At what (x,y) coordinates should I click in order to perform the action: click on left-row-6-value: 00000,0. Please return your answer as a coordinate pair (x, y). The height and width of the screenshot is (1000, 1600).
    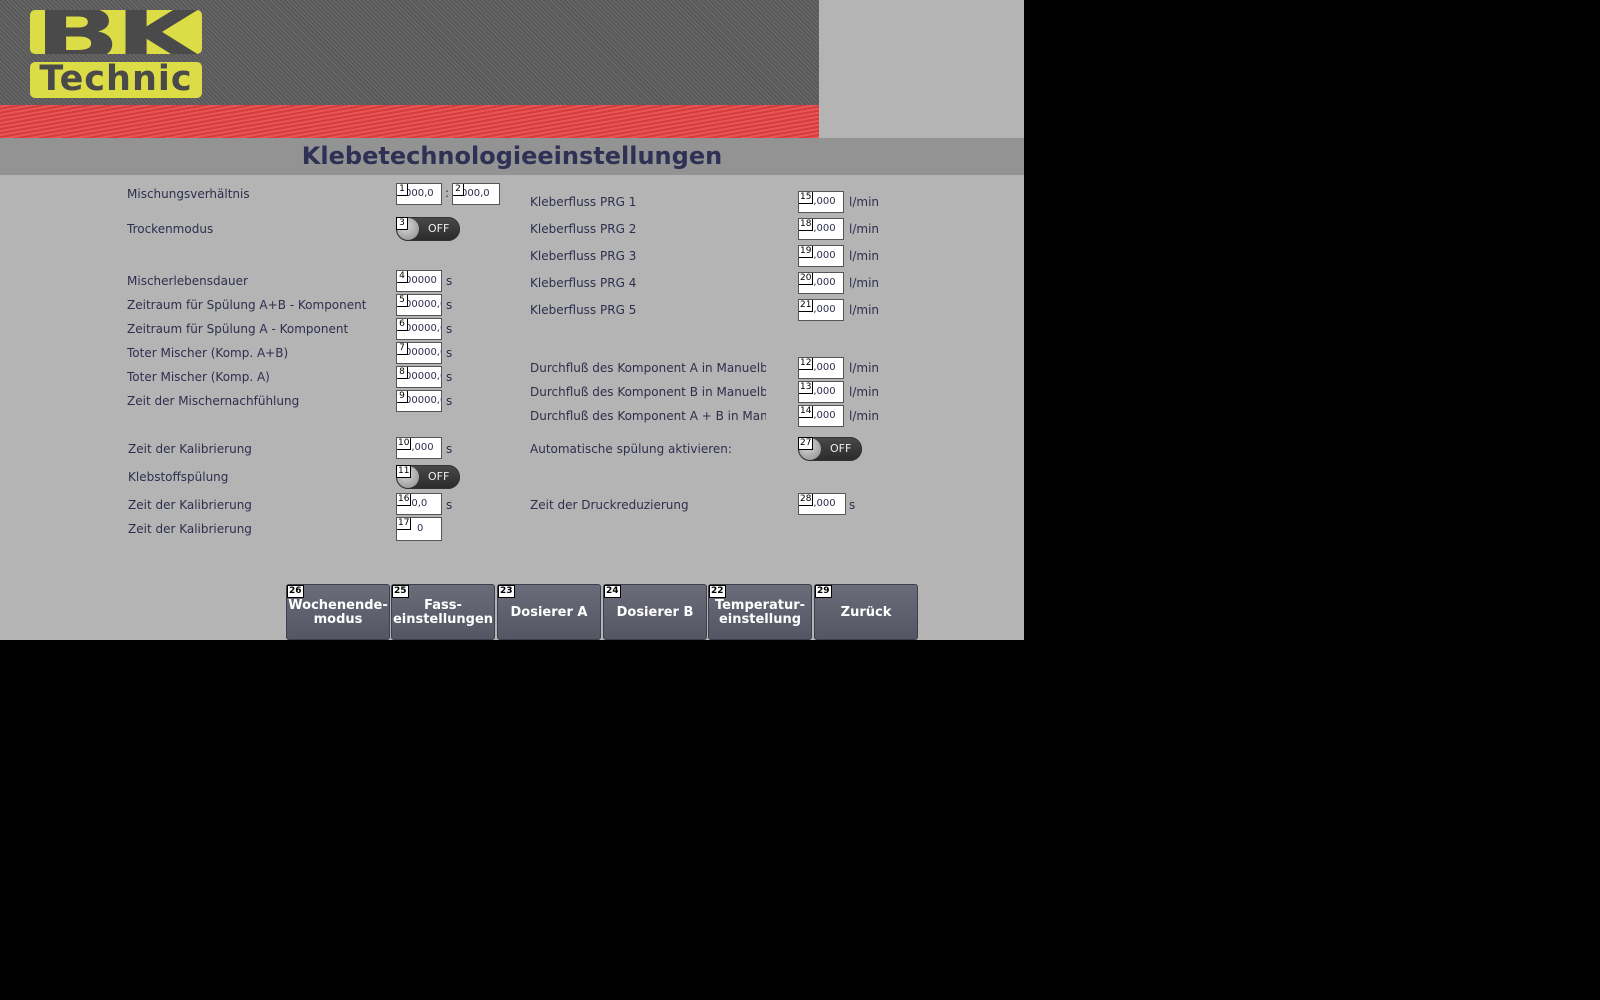
    Looking at the image, I should click on (423, 400).